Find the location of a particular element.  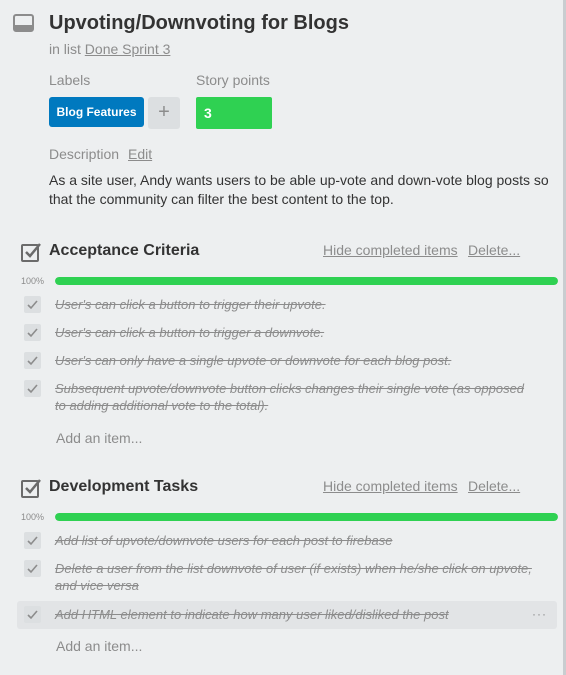

story-points-input: 3 is located at coordinates (234, 113).